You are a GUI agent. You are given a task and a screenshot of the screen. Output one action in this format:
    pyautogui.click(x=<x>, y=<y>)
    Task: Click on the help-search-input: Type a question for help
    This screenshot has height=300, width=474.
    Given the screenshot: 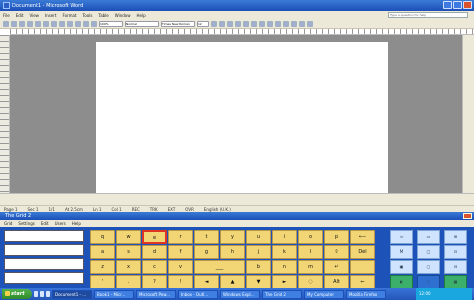 What is the action you would take?
    pyautogui.click(x=428, y=15)
    